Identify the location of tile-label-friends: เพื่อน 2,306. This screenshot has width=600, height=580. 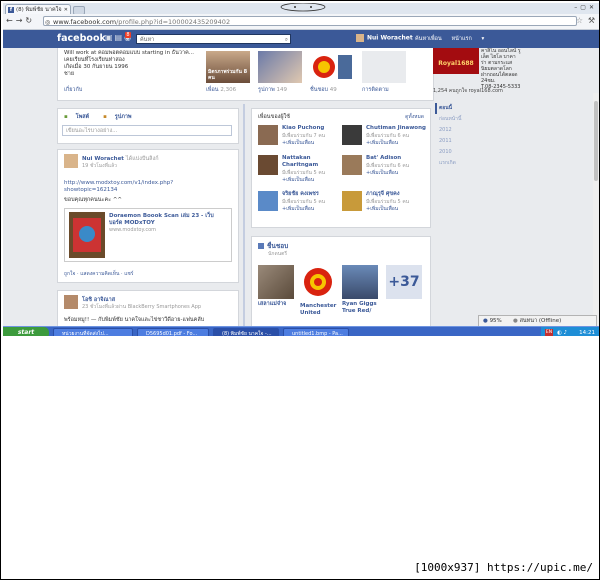
(221, 90).